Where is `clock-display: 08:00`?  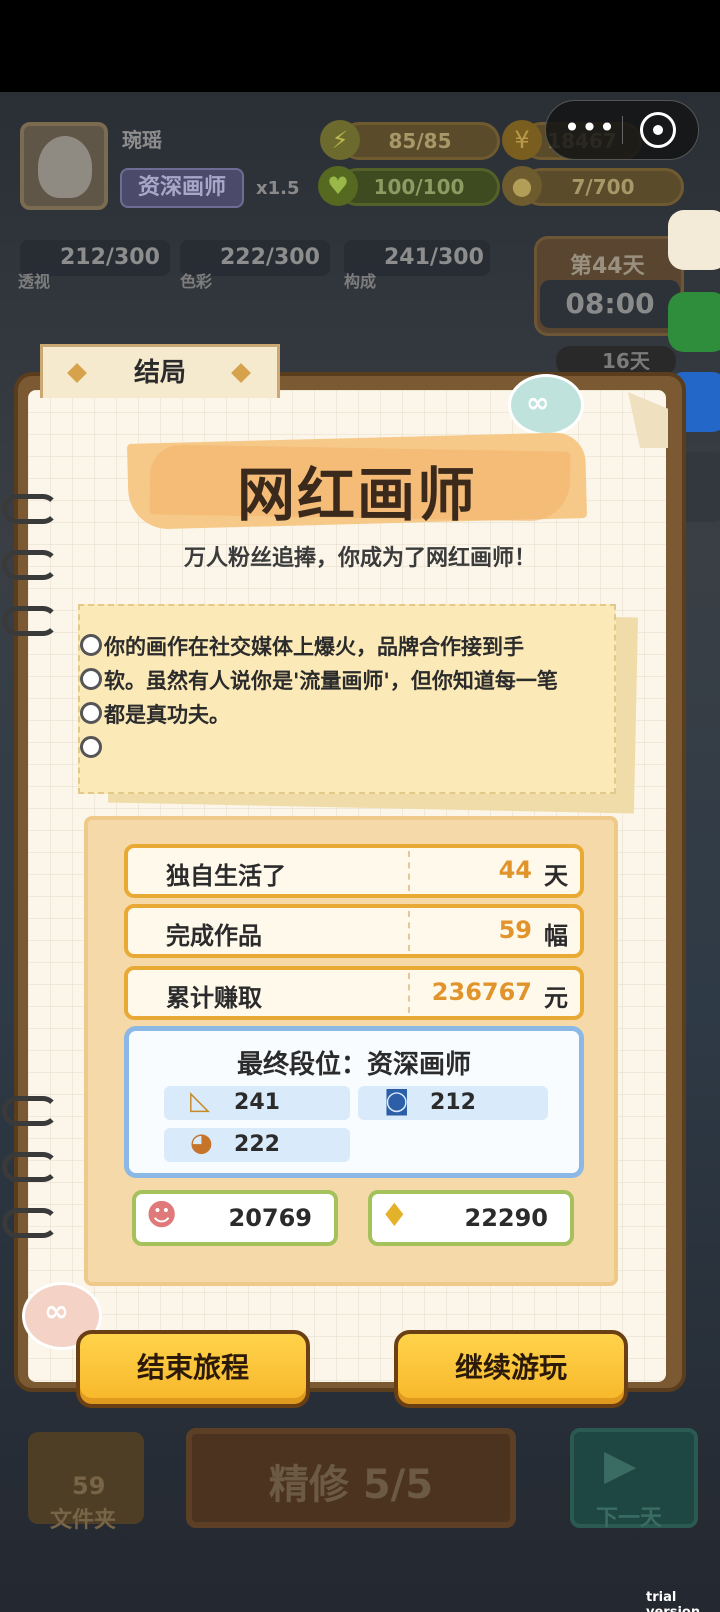 clock-display: 08:00 is located at coordinates (610, 304).